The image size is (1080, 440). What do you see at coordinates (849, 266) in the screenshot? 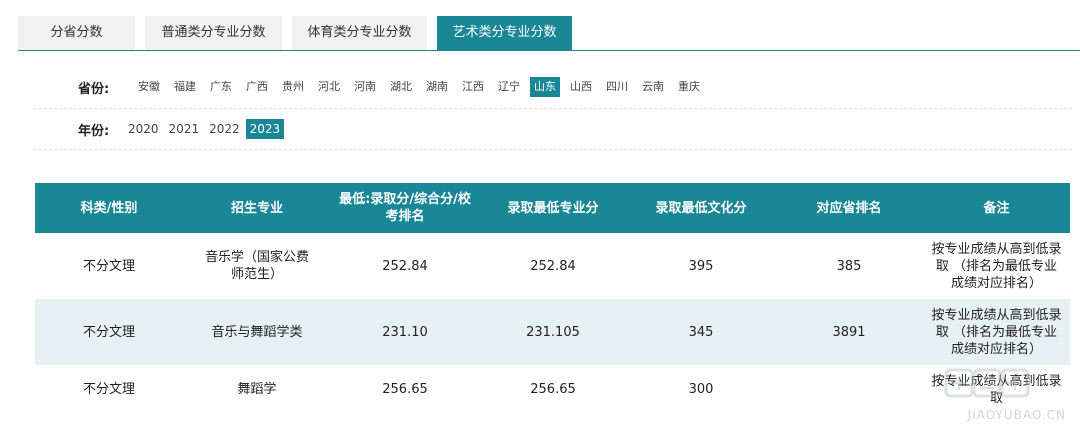
I see `cell-province-rank: 385` at bounding box center [849, 266].